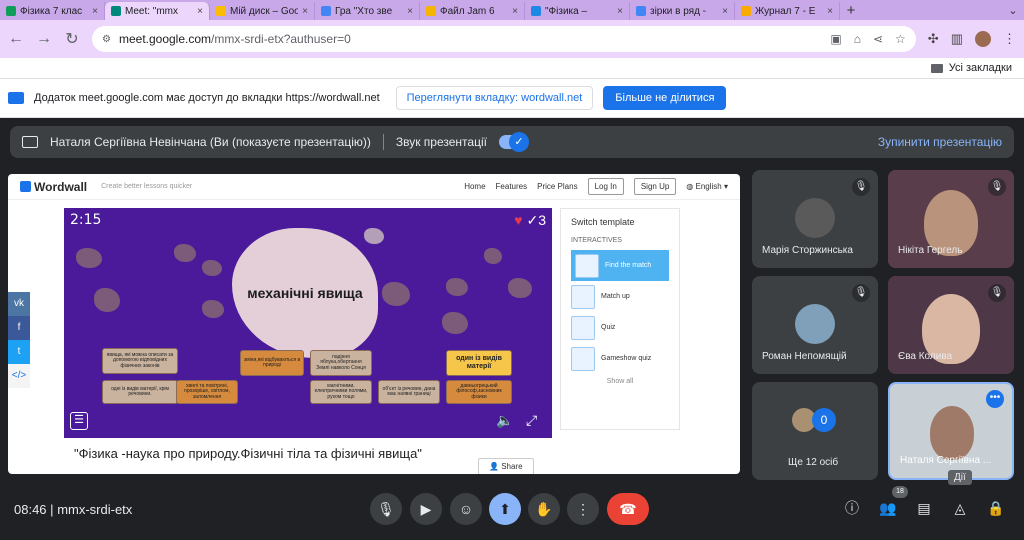  Describe the element at coordinates (605, 186) in the screenshot. I see `login-button: Log In` at that location.